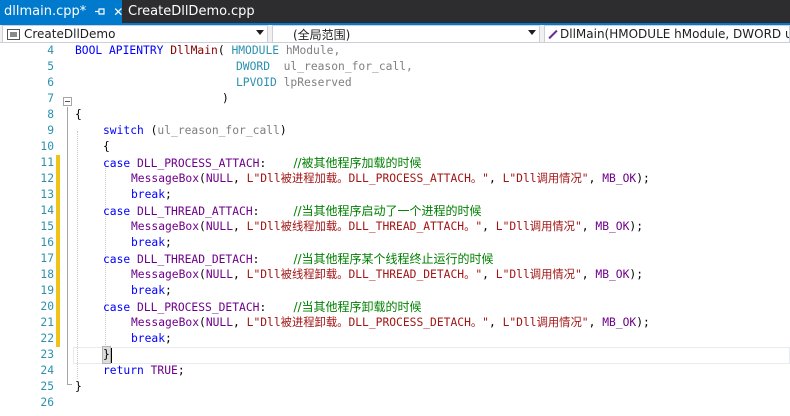 The height and width of the screenshot is (416, 790). I want to click on line-number: 11, so click(47, 162).